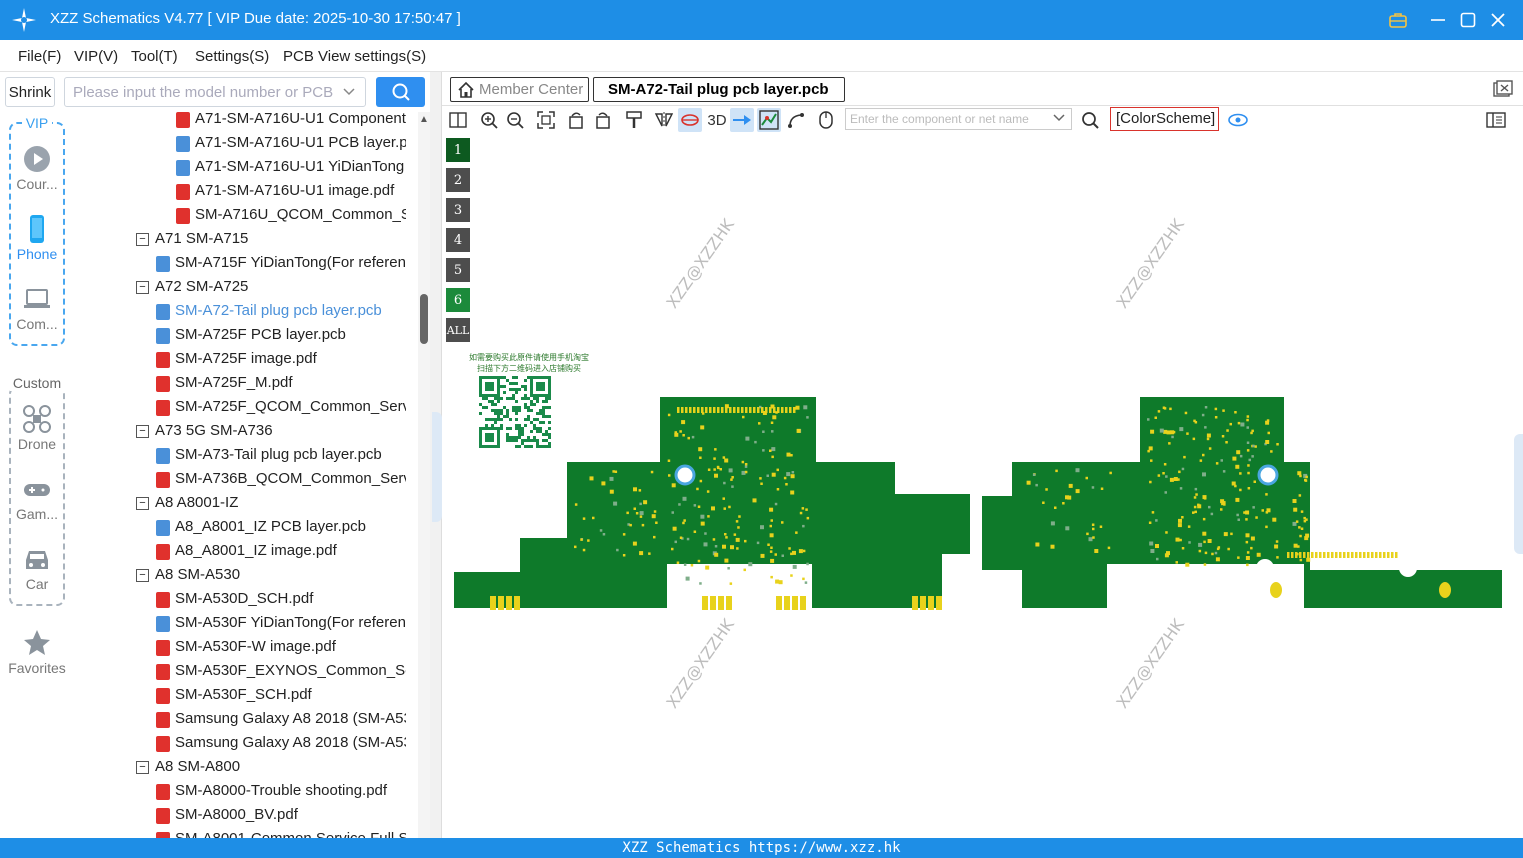  I want to click on tree-file: A71-SM-A716U-U1 PCB layer.pc, so click(240, 144).